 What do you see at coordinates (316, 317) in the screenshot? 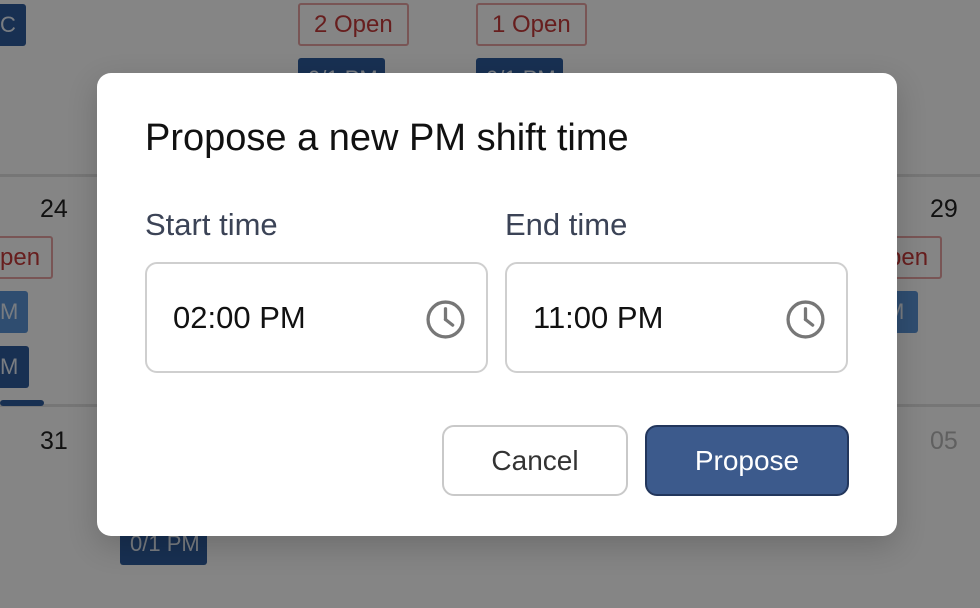
I see `start-time-input: 02:00 PM` at bounding box center [316, 317].